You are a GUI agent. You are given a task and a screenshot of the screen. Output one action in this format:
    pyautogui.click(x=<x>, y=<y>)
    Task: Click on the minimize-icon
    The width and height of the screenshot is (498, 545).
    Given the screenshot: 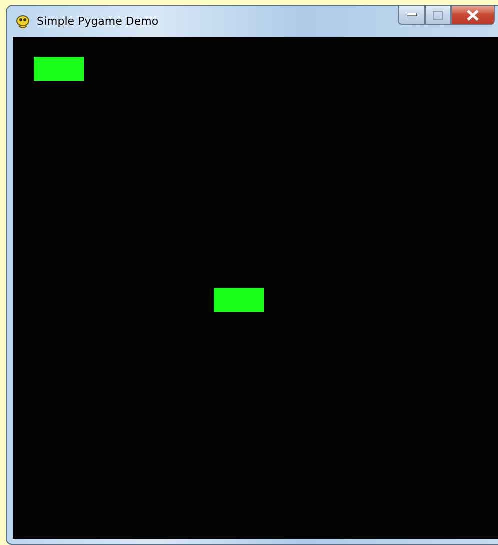 What is the action you would take?
    pyautogui.click(x=411, y=15)
    